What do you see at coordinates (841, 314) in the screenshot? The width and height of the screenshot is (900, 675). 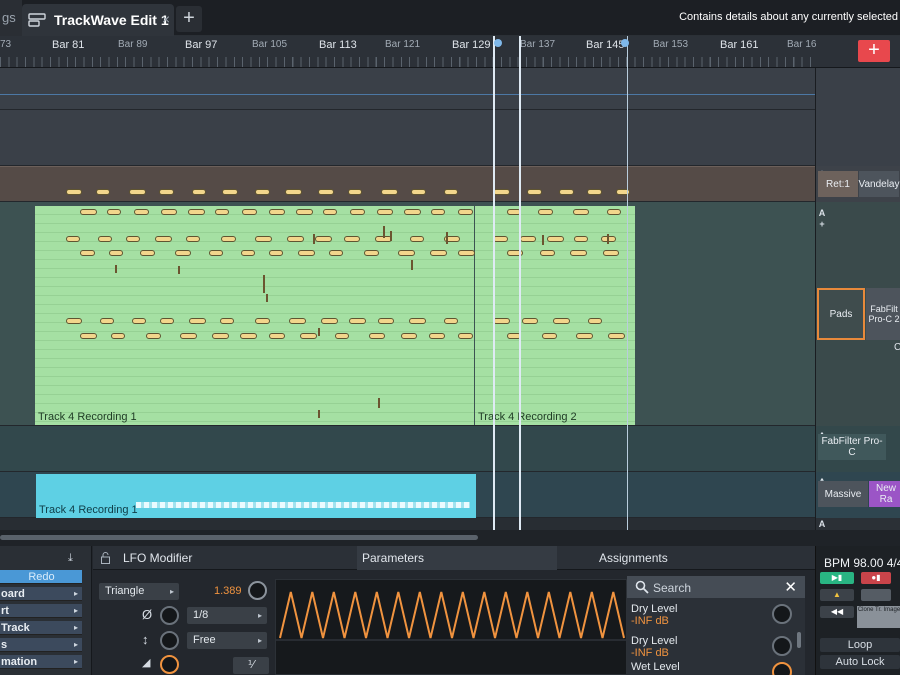 I see `plugin-pads: Pads` at bounding box center [841, 314].